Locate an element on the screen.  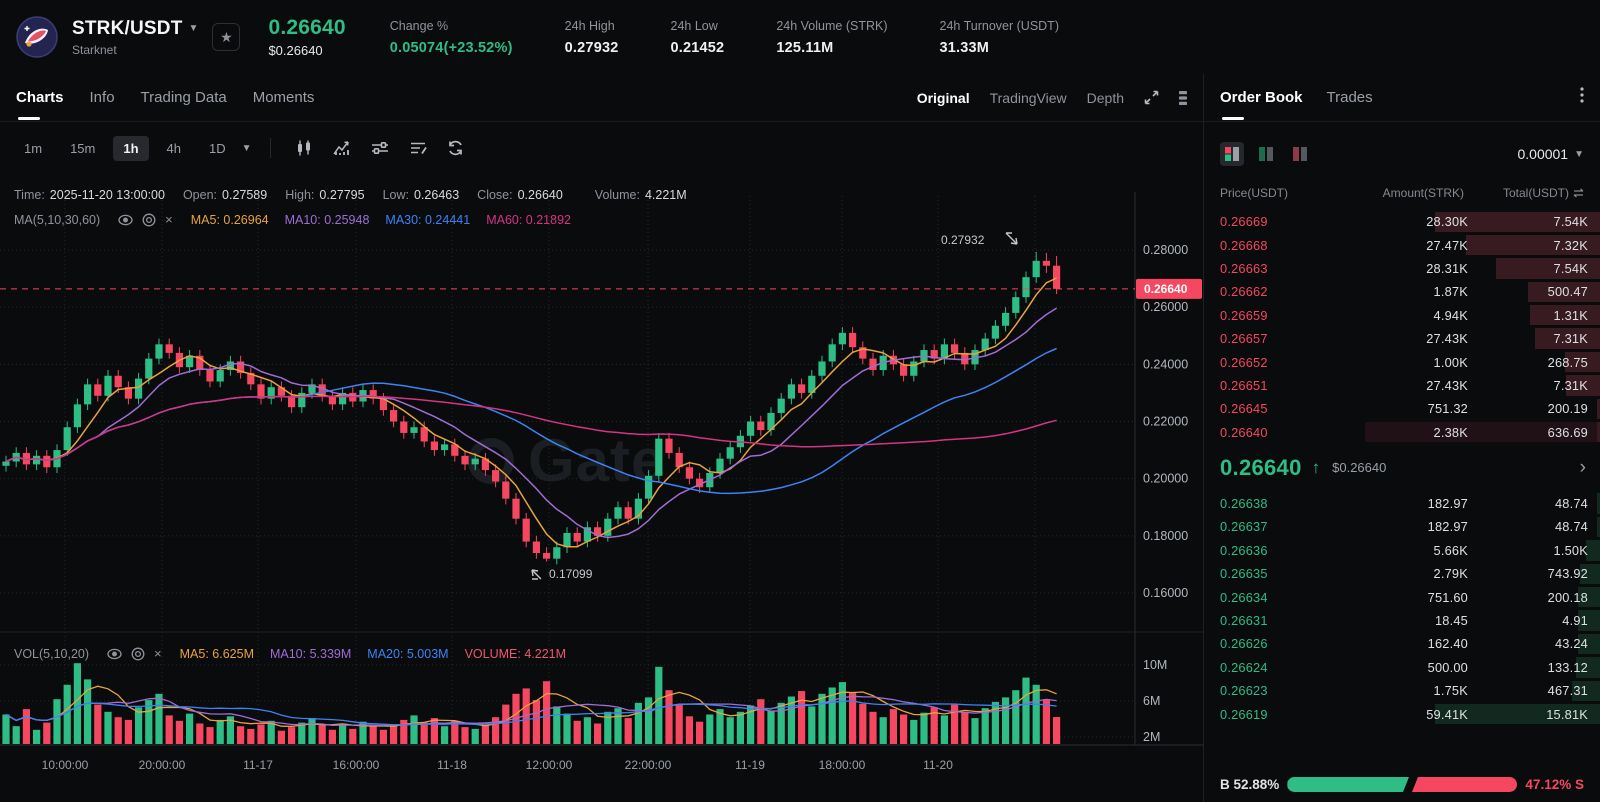
amount-cell: 2.38K is located at coordinates (1450, 432).